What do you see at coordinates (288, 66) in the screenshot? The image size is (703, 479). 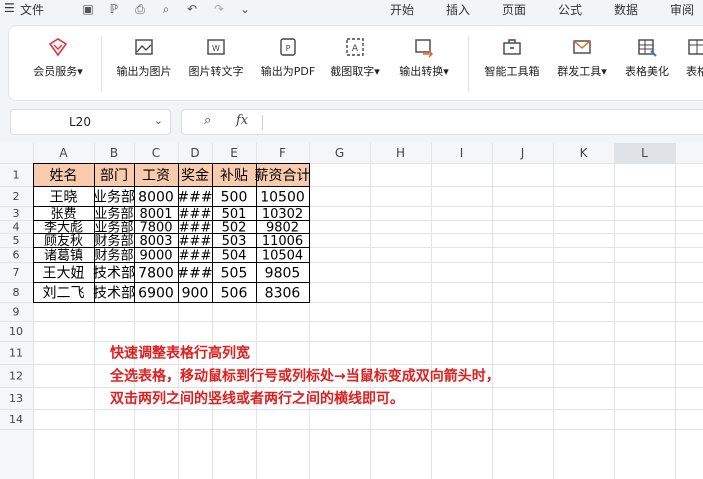 I see `export-pdf-button: P 输出为PDF` at bounding box center [288, 66].